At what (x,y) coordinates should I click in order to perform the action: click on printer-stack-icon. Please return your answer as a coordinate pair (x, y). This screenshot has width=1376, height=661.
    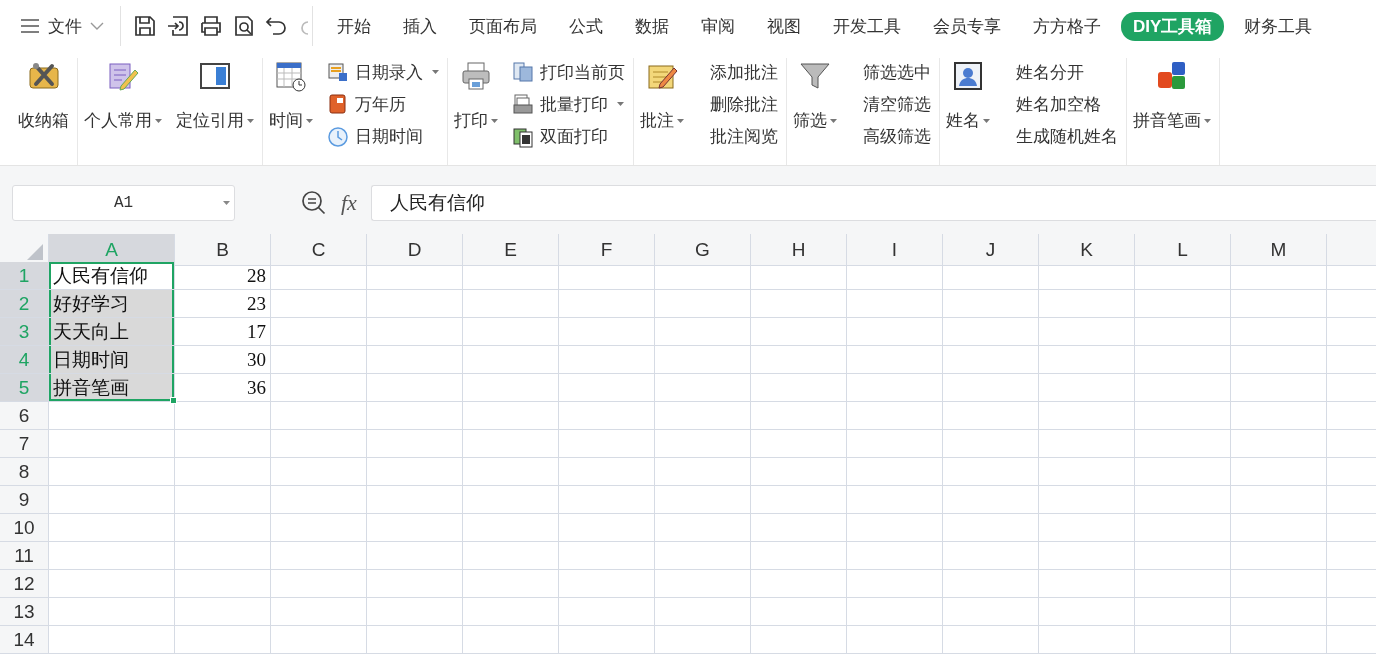
    Looking at the image, I should click on (523, 104).